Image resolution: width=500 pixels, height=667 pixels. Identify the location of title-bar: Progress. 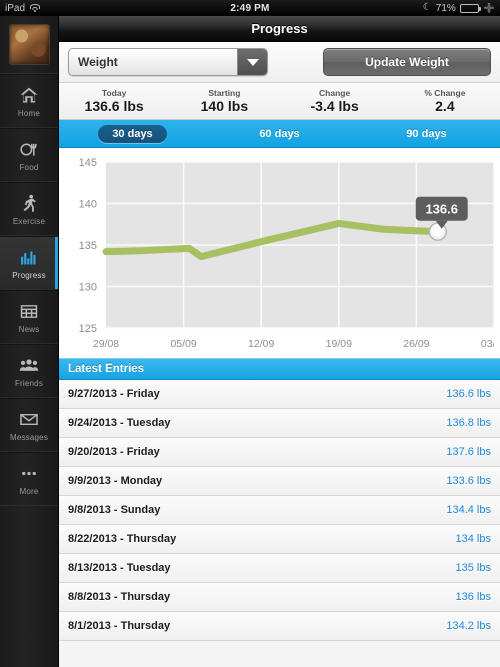
(279, 29).